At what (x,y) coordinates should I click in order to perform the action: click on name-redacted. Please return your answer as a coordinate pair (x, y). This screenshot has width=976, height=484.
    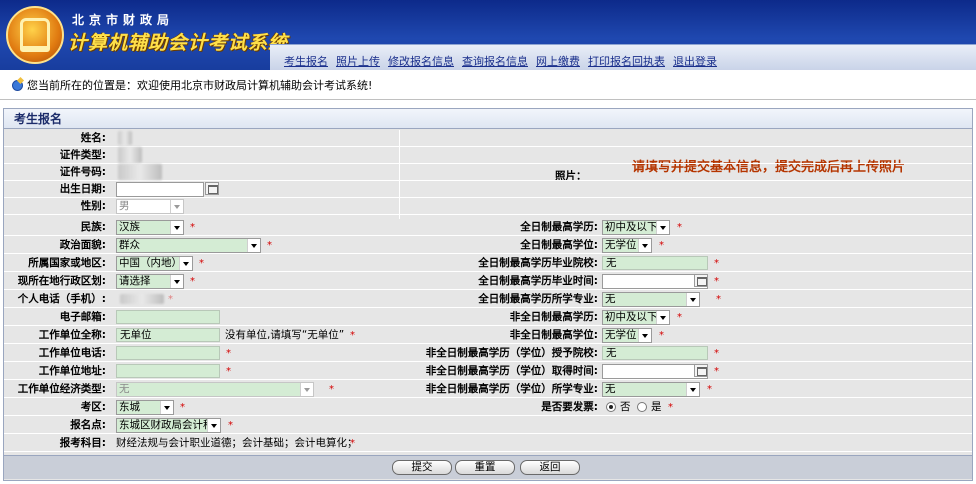
    Looking at the image, I should click on (125, 138).